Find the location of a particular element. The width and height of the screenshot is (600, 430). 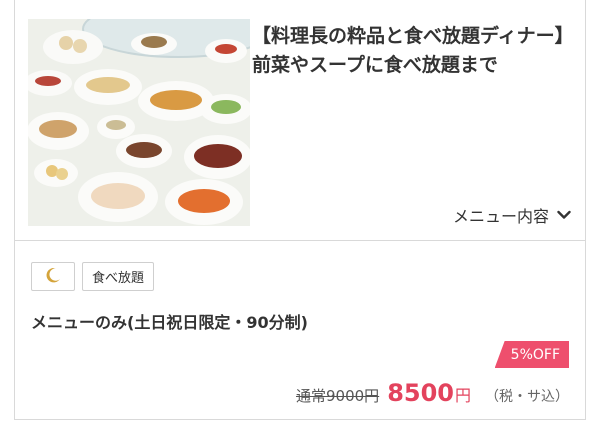

discount-label: 5%OFF is located at coordinates (535, 354).